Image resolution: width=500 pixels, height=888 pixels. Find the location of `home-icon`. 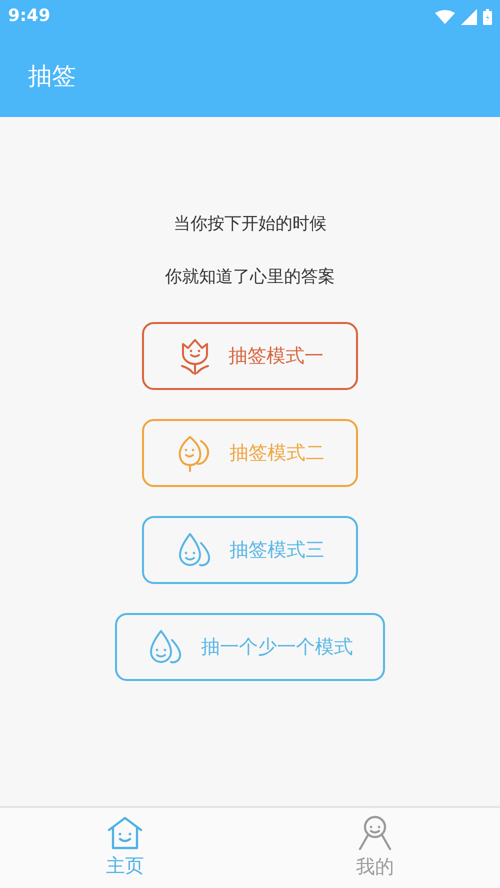

home-icon is located at coordinates (125, 833).